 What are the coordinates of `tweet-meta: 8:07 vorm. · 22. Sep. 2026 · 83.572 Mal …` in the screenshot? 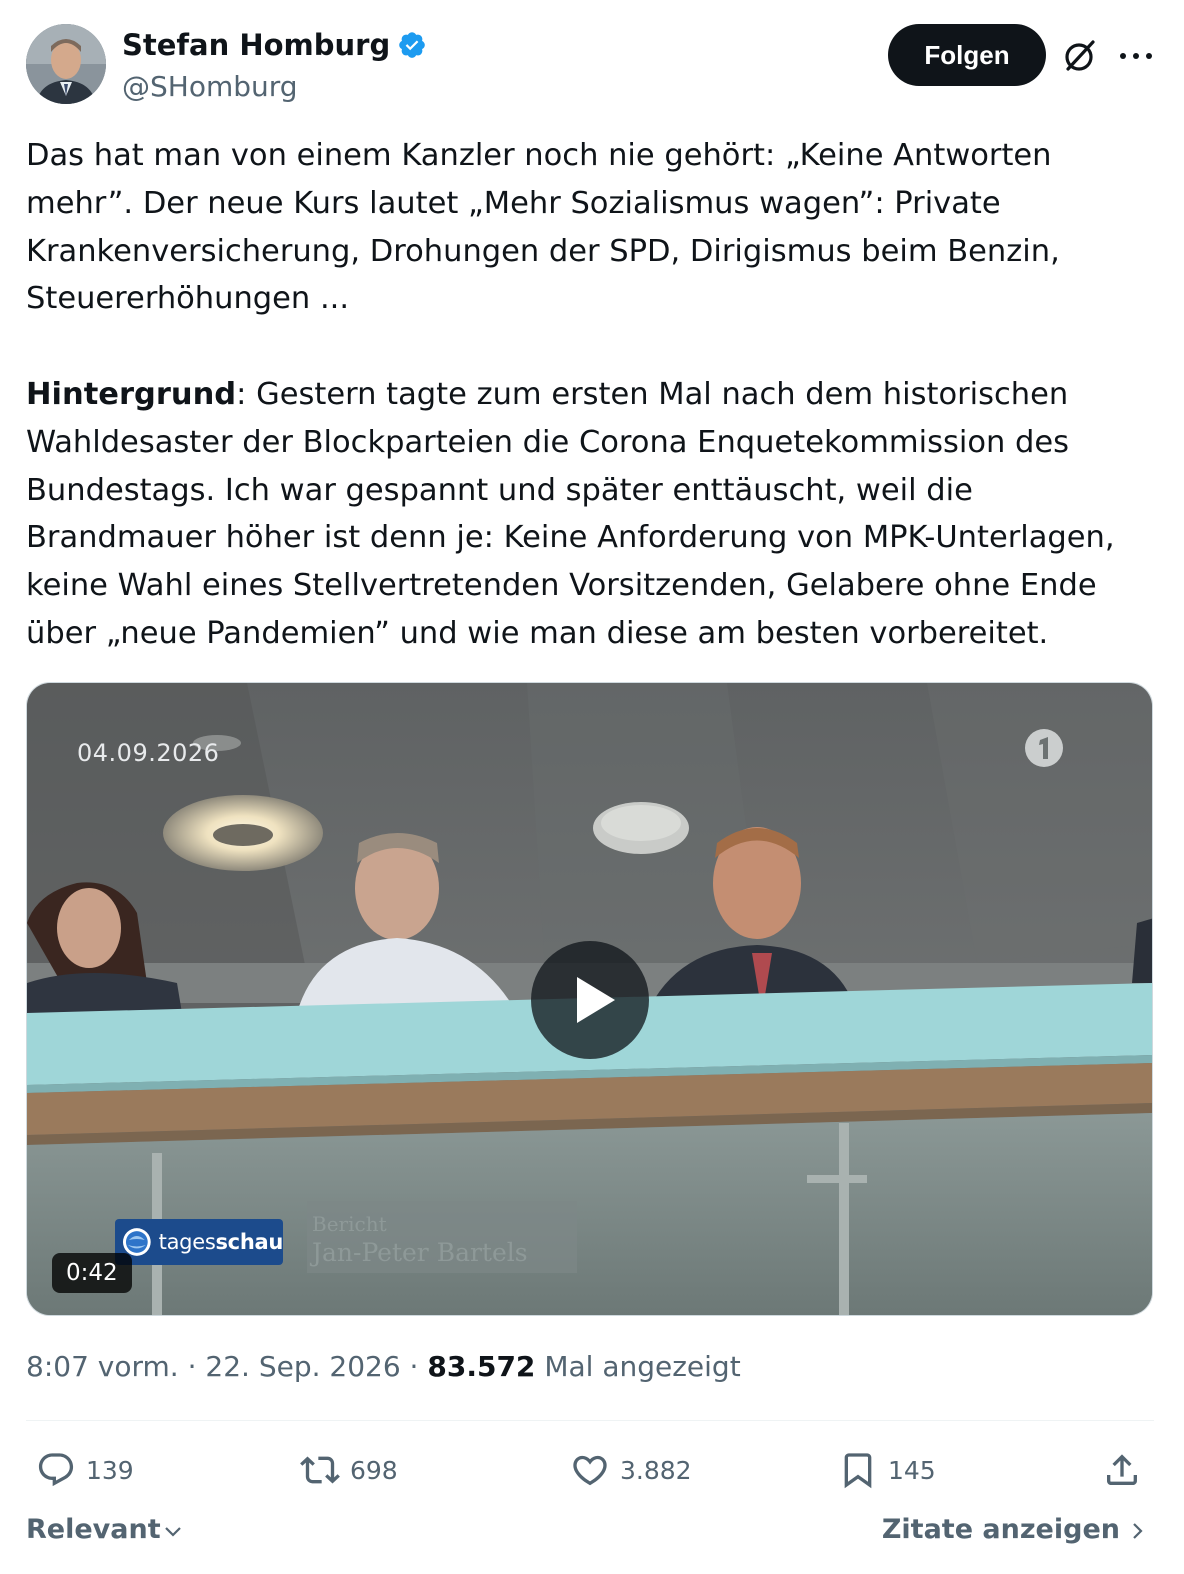 It's located at (383, 1366).